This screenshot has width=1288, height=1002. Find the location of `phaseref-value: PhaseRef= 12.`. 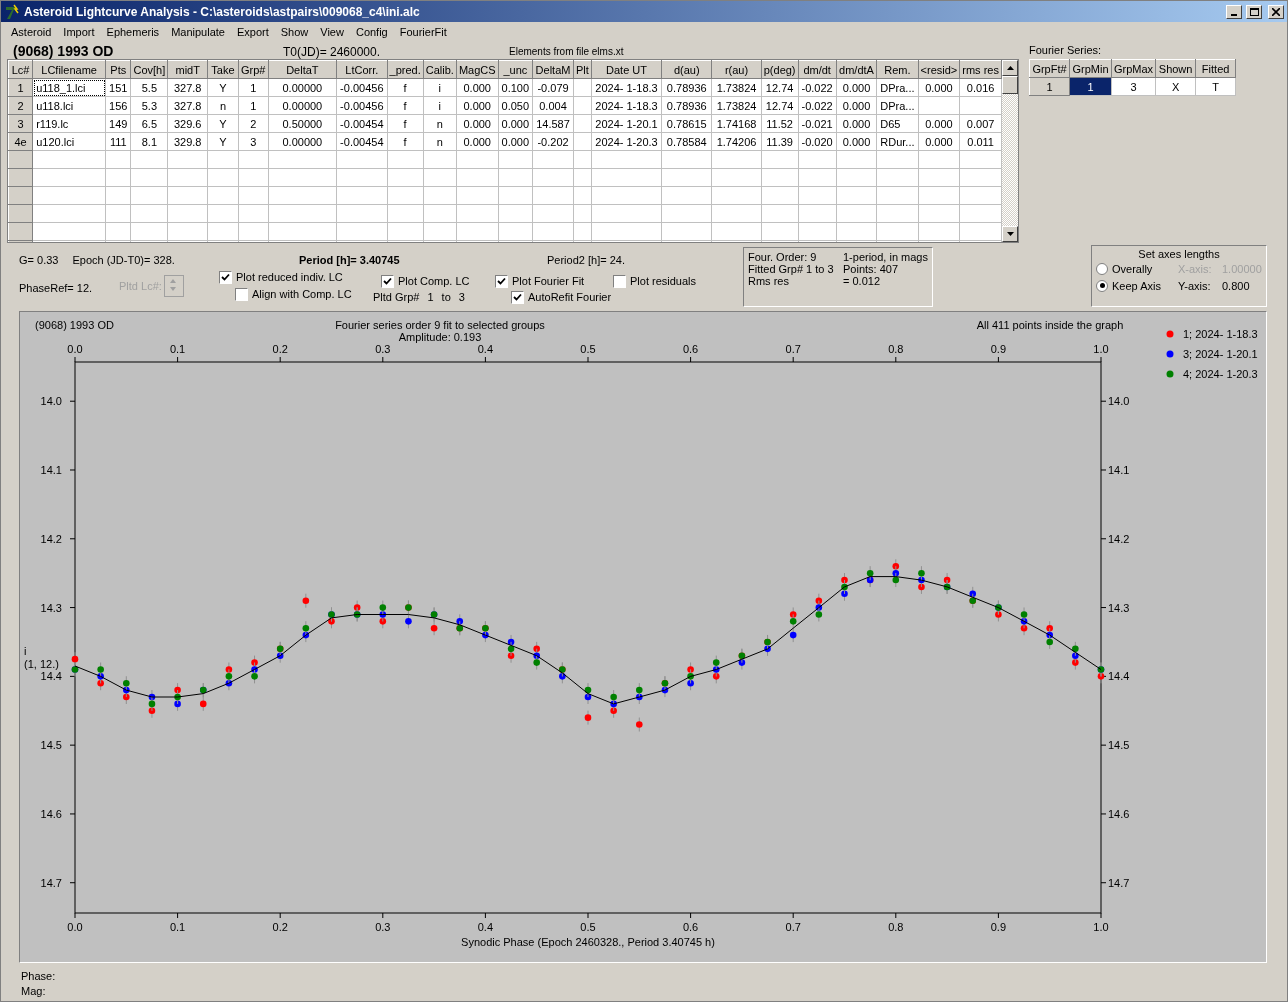

phaseref-value: PhaseRef= 12. is located at coordinates (56, 288).